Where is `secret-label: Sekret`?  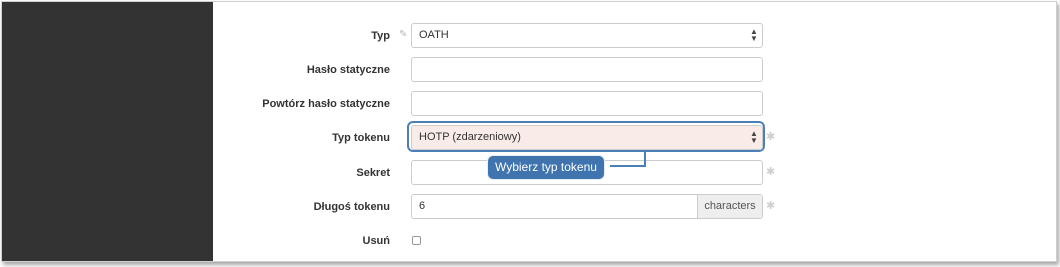 secret-label: Sekret is located at coordinates (373, 173).